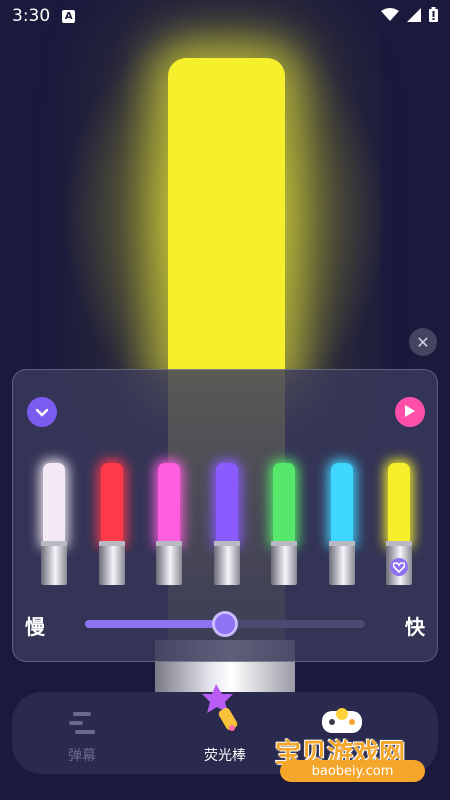 The width and height of the screenshot is (450, 800). I want to click on speed-slider-thumb, so click(225, 624).